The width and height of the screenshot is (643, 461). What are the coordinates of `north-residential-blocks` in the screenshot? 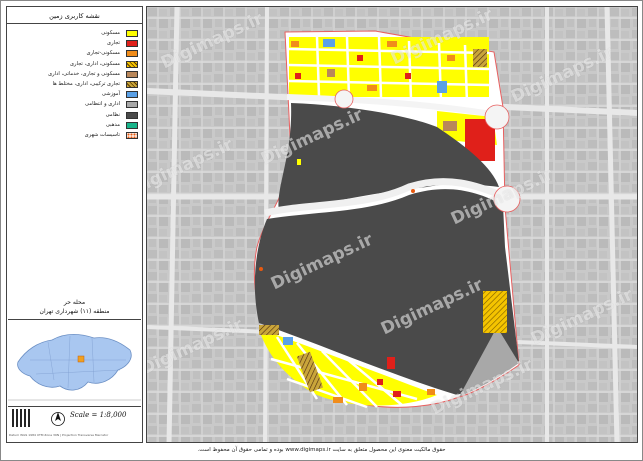 It's located at (389, 70).